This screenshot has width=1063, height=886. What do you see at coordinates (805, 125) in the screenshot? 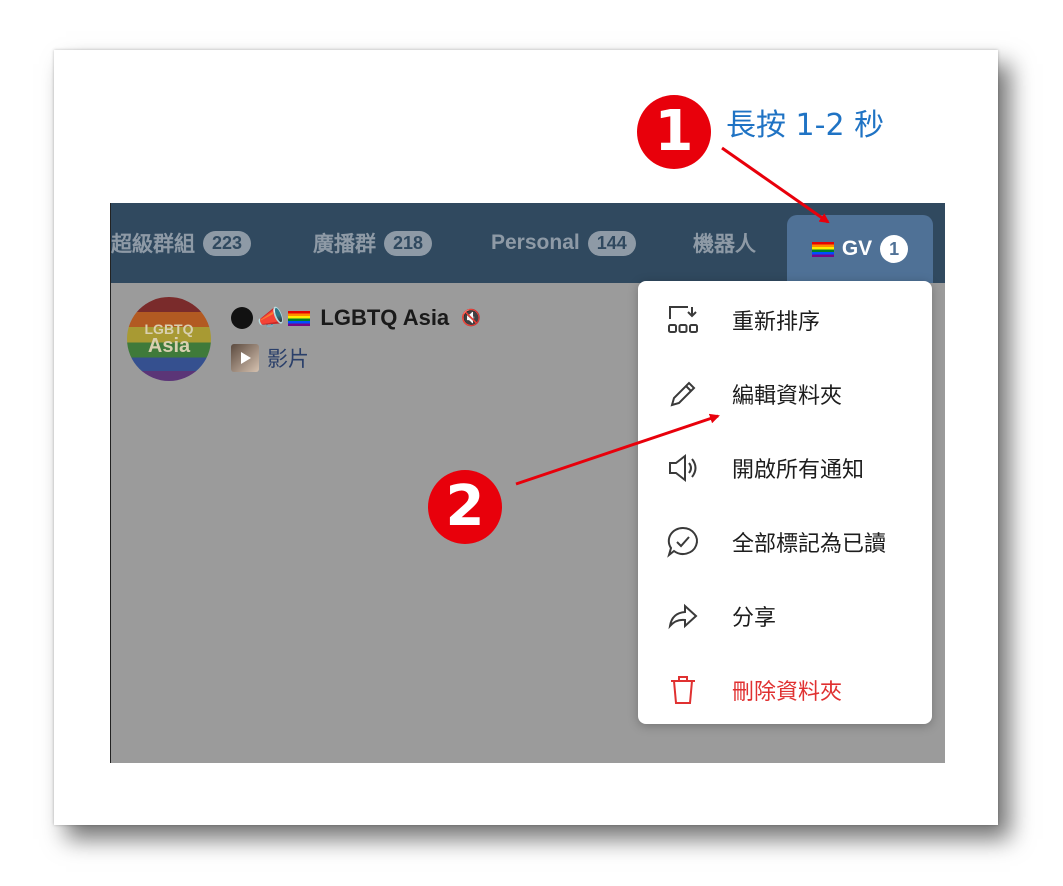
I see `long-press-hint: 長按 1-2 秒` at bounding box center [805, 125].